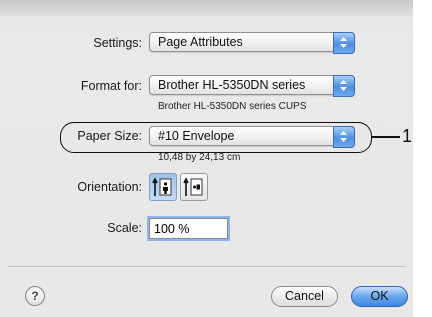 The image size is (432, 317). What do you see at coordinates (379, 296) in the screenshot?
I see `ok-button: OK` at bounding box center [379, 296].